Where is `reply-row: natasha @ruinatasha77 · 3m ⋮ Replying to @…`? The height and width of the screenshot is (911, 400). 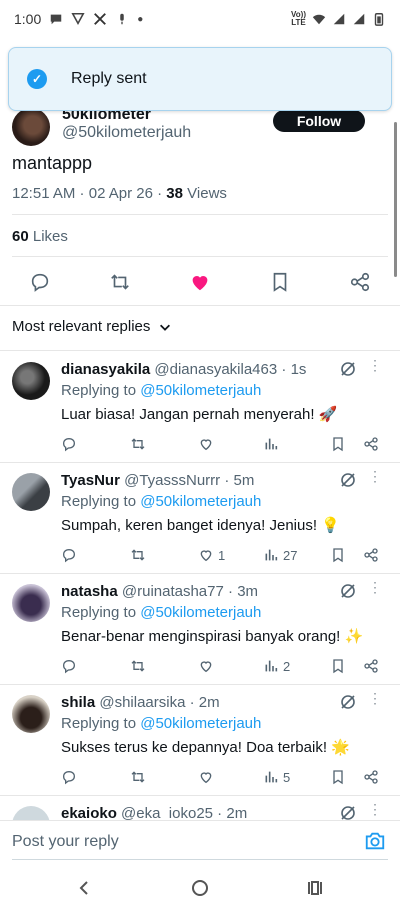
reply-row: natasha @ruinatasha77 · 3m ⋮ Replying to @… is located at coordinates (200, 629).